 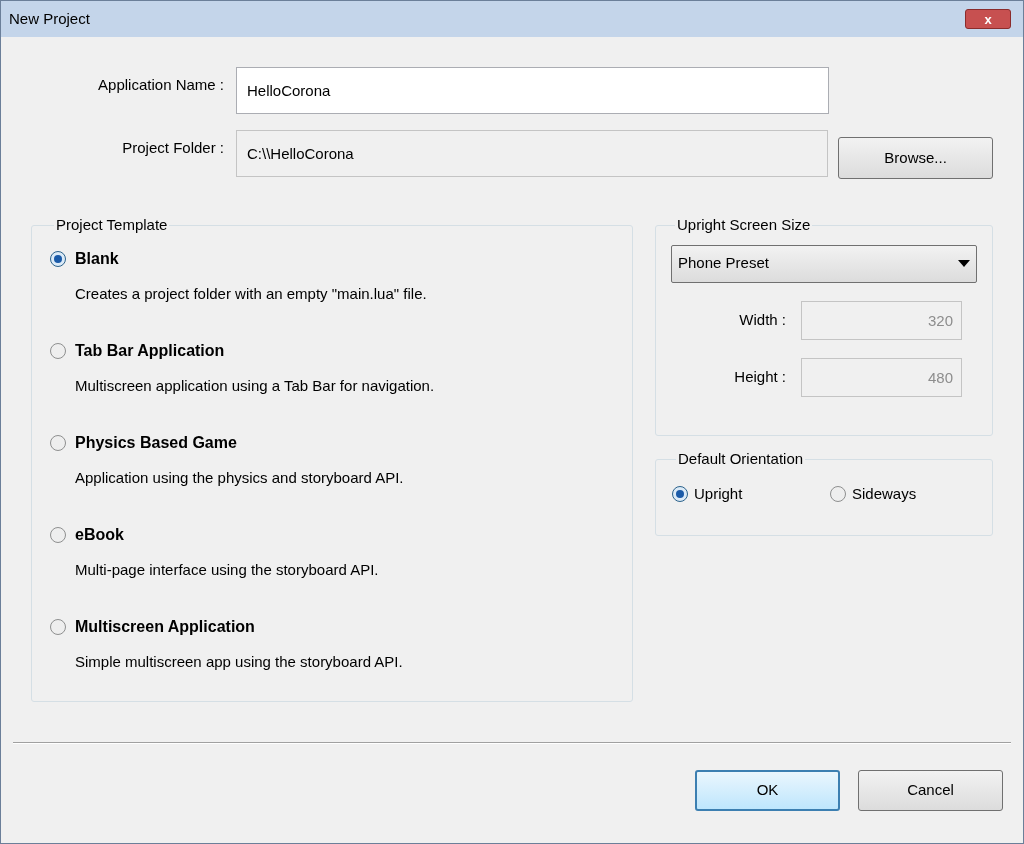 What do you see at coordinates (173, 147) in the screenshot?
I see `field-label: Project Folder :` at bounding box center [173, 147].